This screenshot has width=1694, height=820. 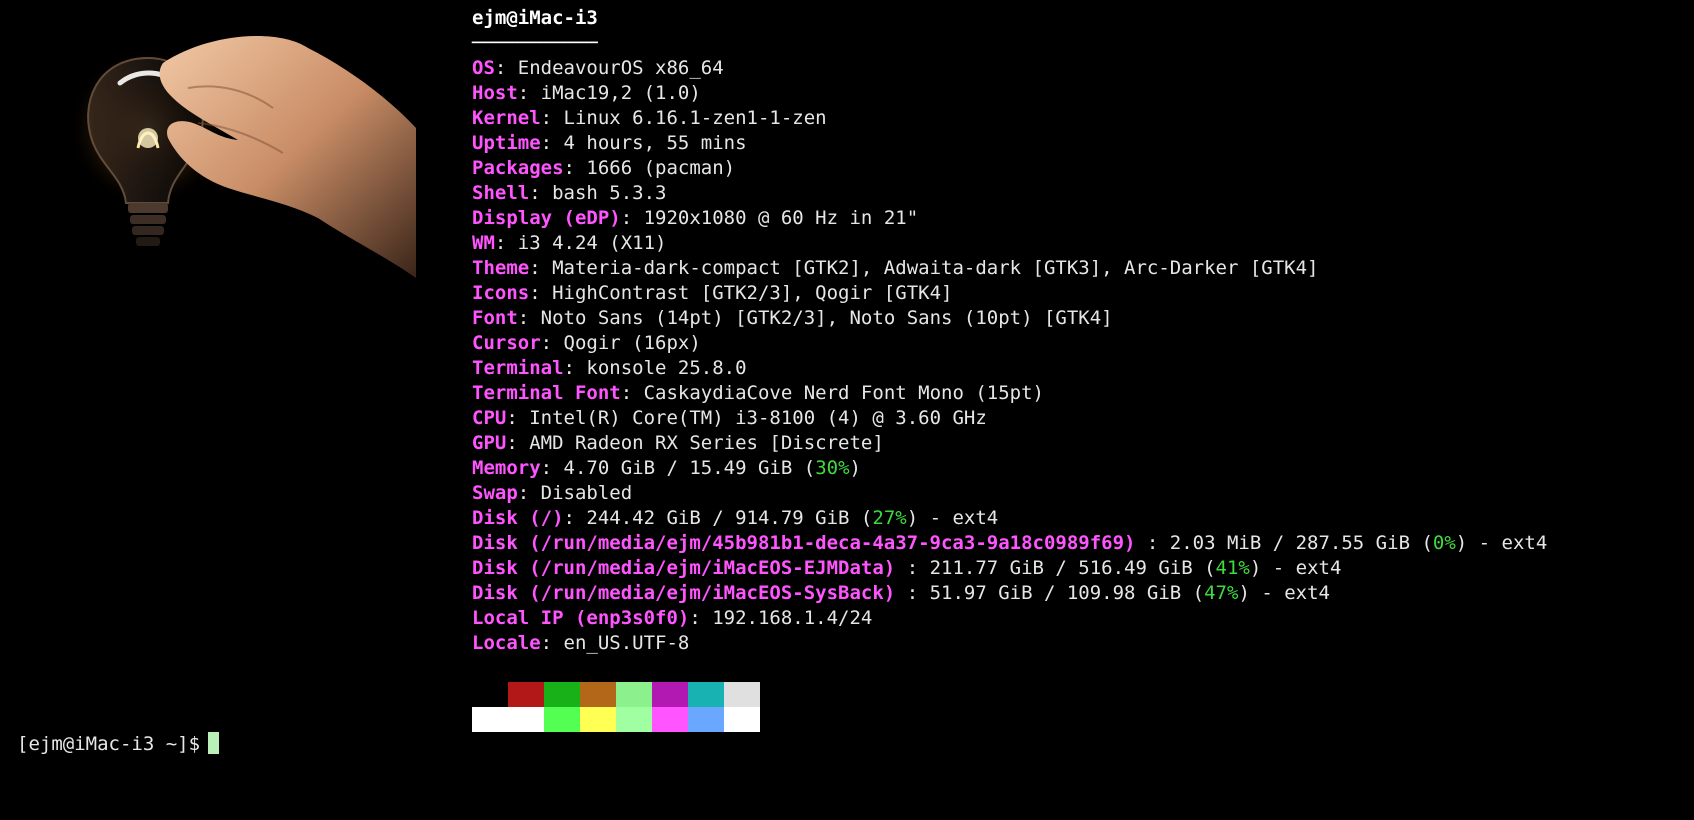 What do you see at coordinates (1444, 543) in the screenshot?
I see `usage-percent: 0%` at bounding box center [1444, 543].